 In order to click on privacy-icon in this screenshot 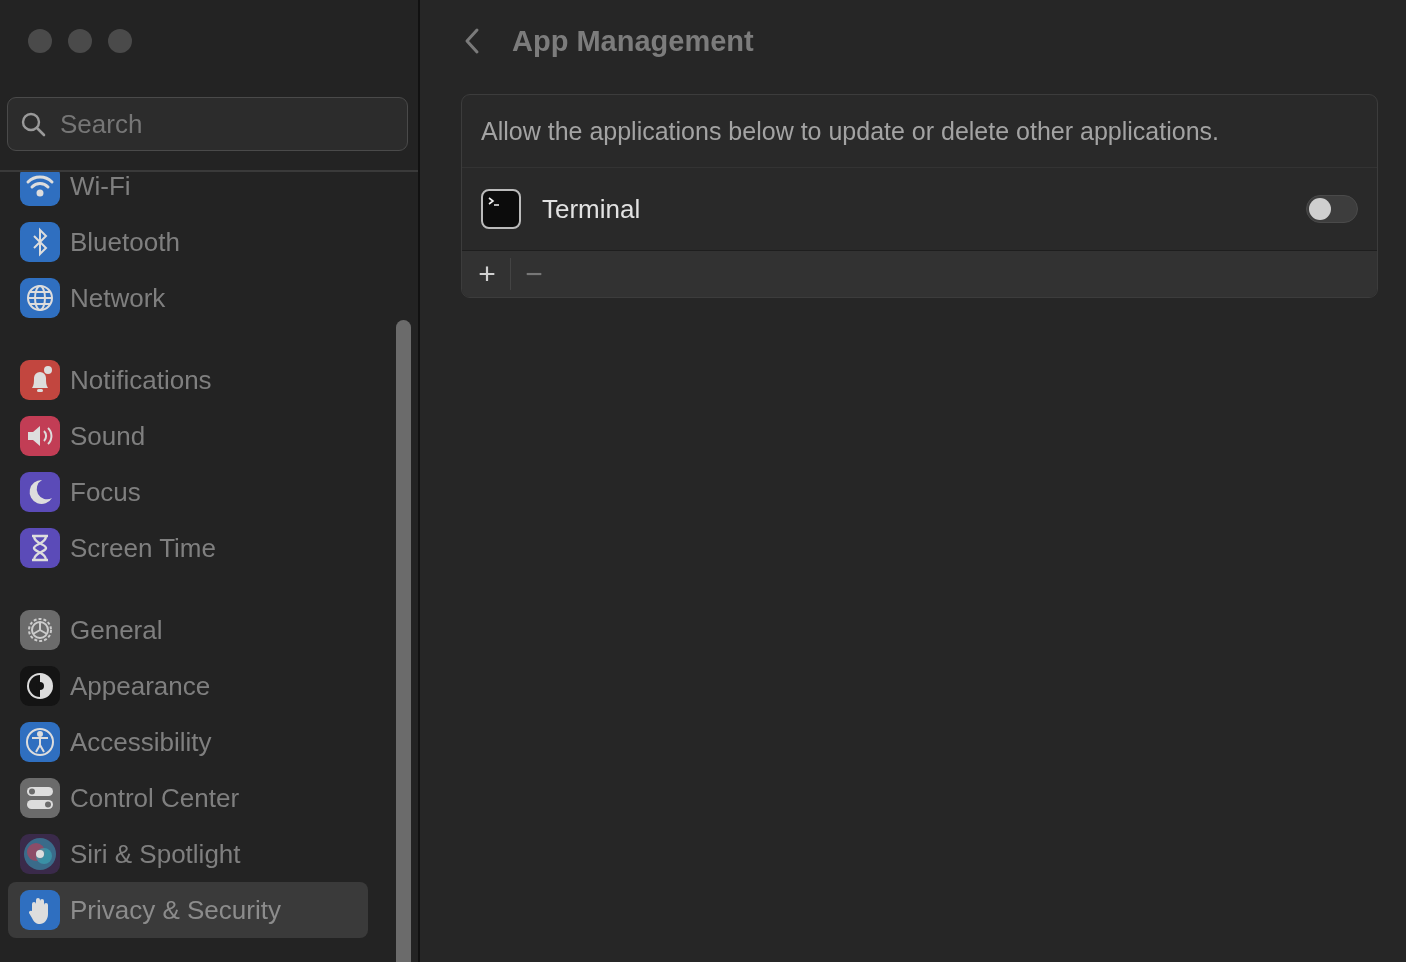, I will do `click(40, 910)`.